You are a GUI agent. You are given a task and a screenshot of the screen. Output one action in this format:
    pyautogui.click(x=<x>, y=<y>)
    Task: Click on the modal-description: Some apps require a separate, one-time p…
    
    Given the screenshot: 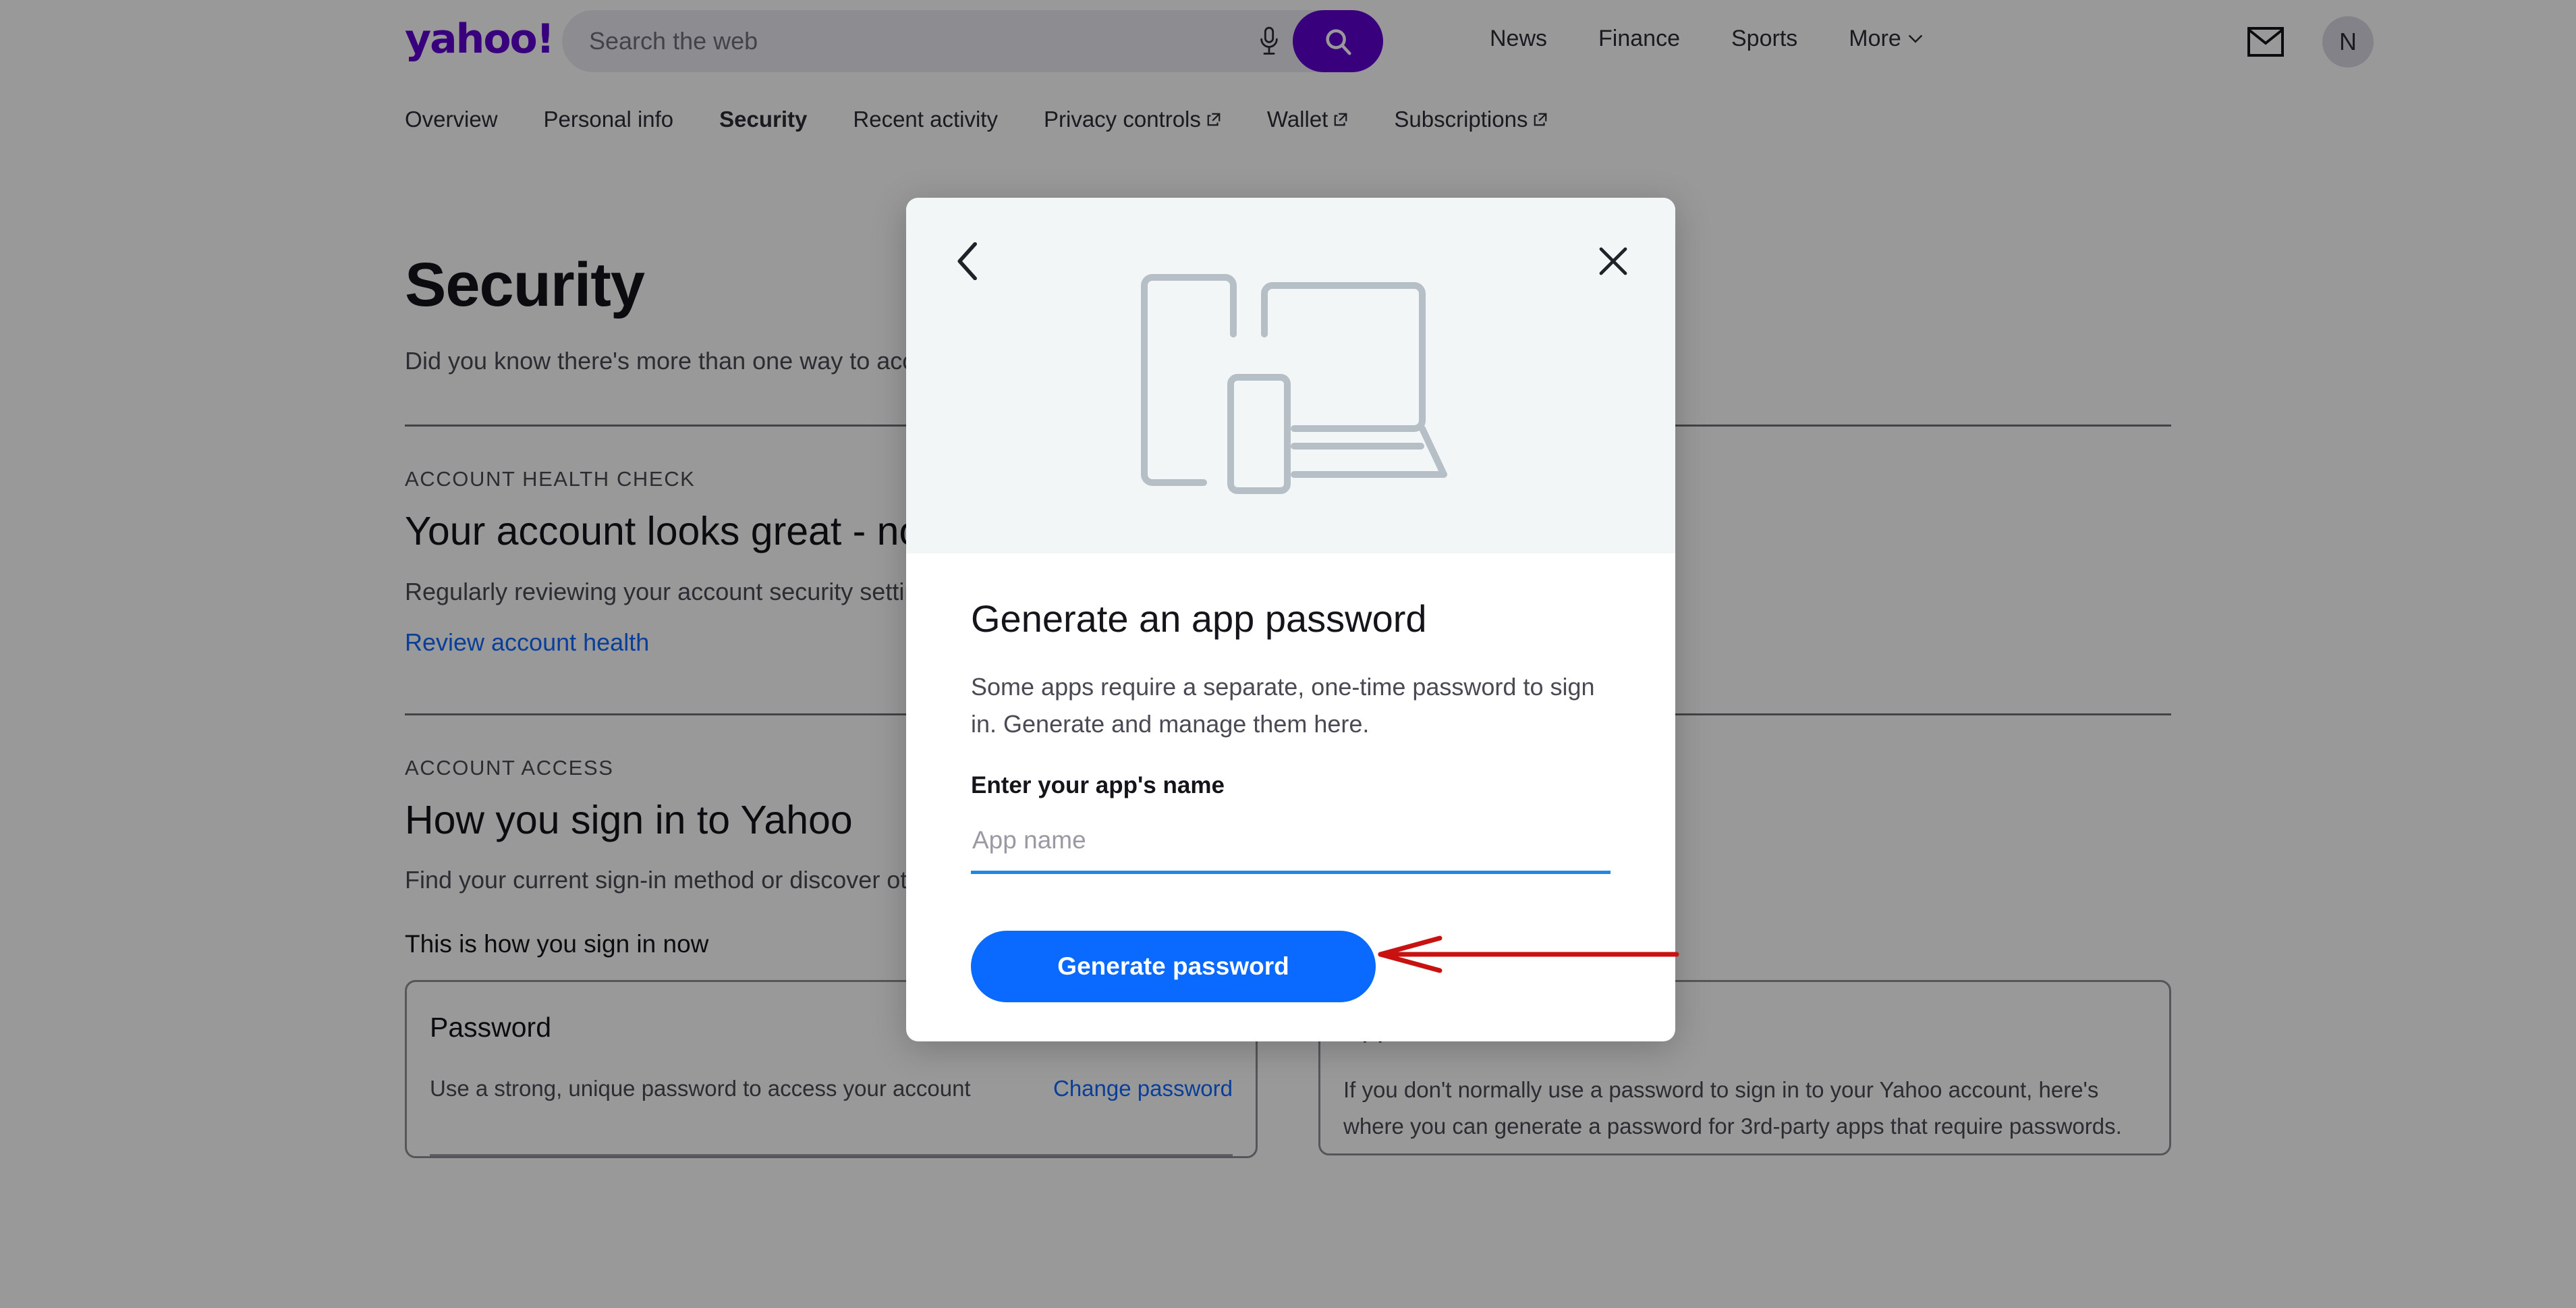 What is the action you would take?
    pyautogui.click(x=1283, y=706)
    